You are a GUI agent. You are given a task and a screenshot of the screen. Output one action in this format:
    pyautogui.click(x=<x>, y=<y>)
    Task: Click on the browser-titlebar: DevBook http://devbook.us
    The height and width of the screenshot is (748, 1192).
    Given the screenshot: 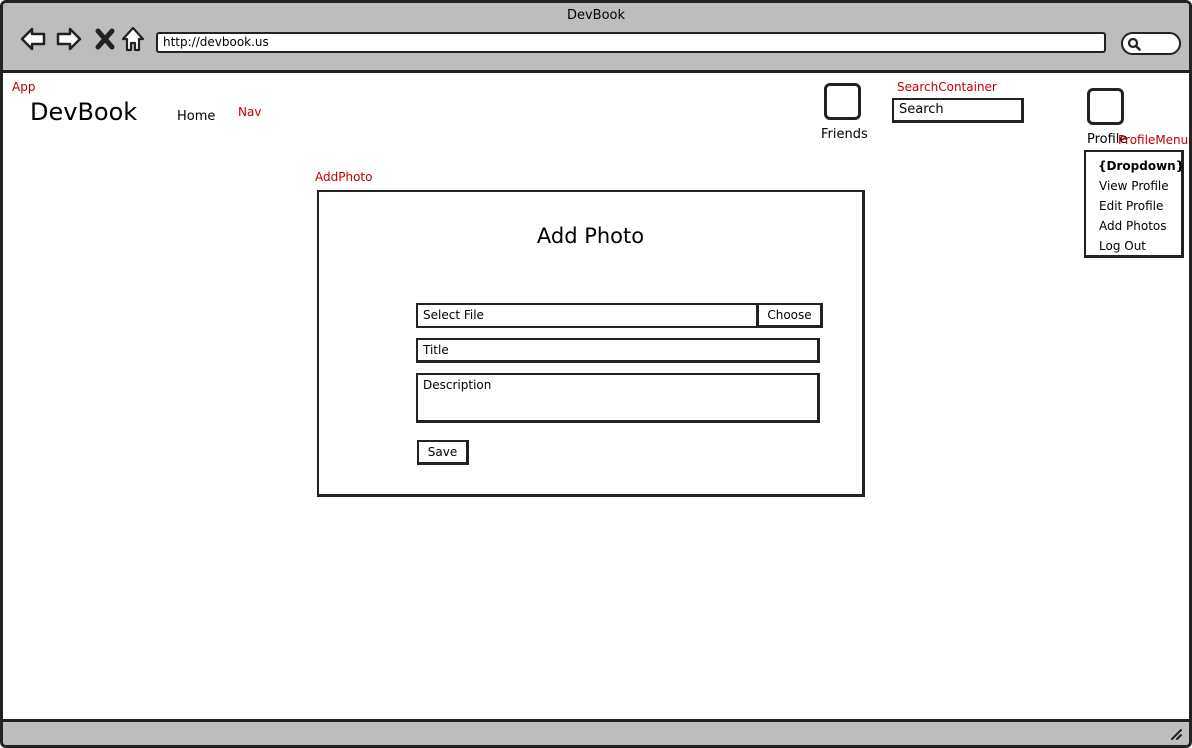 What is the action you would take?
    pyautogui.click(x=596, y=38)
    